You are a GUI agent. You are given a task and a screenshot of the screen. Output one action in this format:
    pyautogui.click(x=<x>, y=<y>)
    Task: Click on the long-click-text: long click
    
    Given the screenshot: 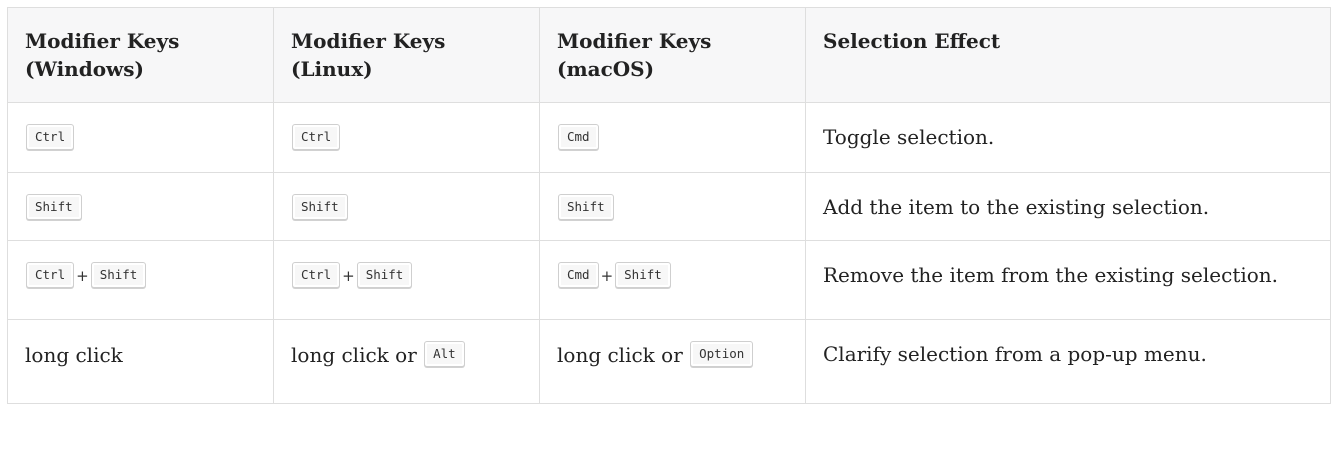 What is the action you would take?
    pyautogui.click(x=74, y=355)
    